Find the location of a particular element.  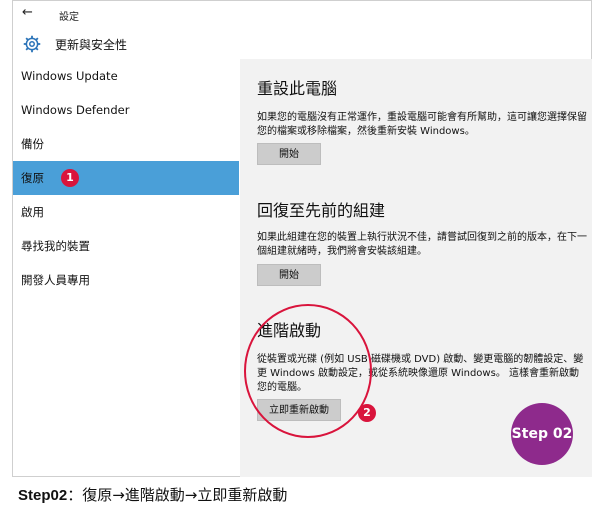

sidebar-item-backup: 備份 is located at coordinates (126, 144).